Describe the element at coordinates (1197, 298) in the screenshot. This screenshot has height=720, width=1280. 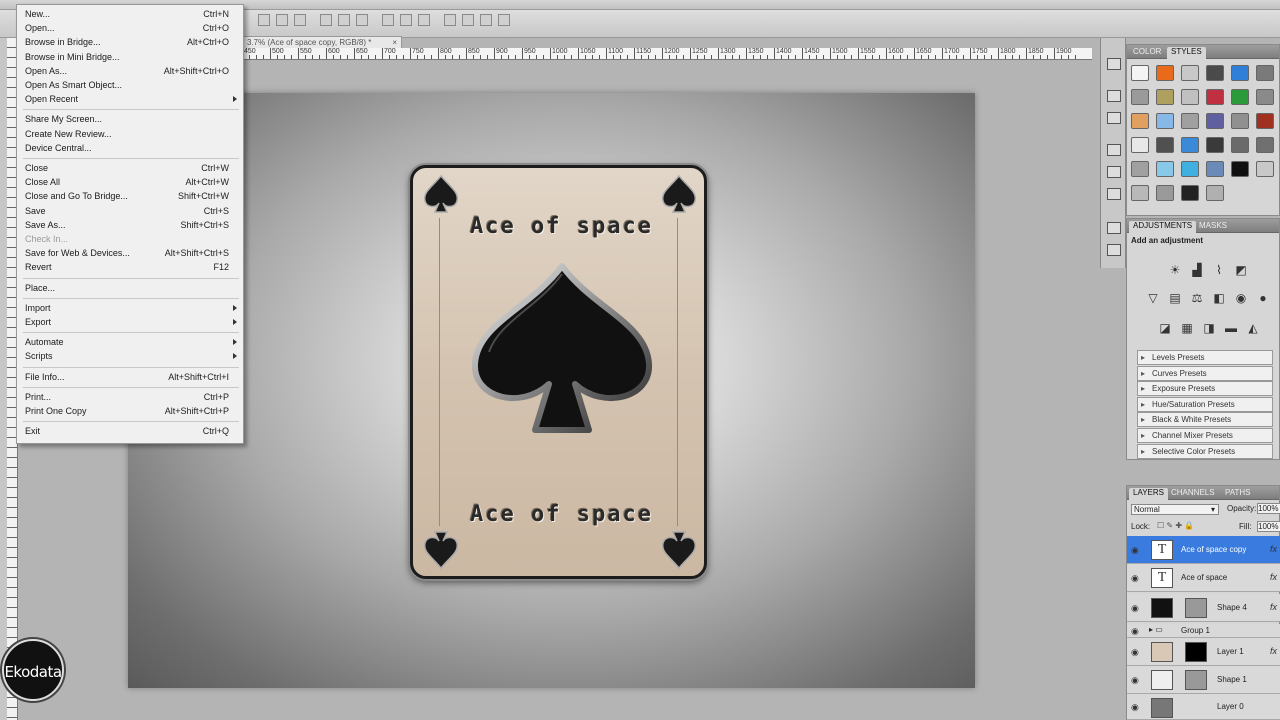
I see `color-balance-icon: ⚖` at that location.